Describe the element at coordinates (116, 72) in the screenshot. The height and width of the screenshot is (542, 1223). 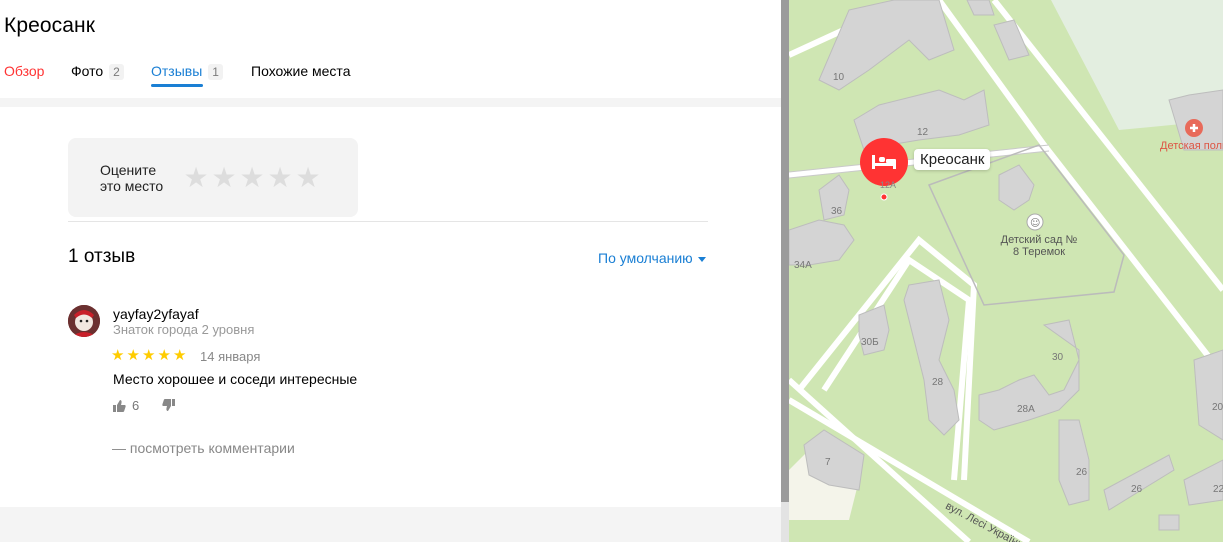
I see `tab-photo-count: 2` at that location.